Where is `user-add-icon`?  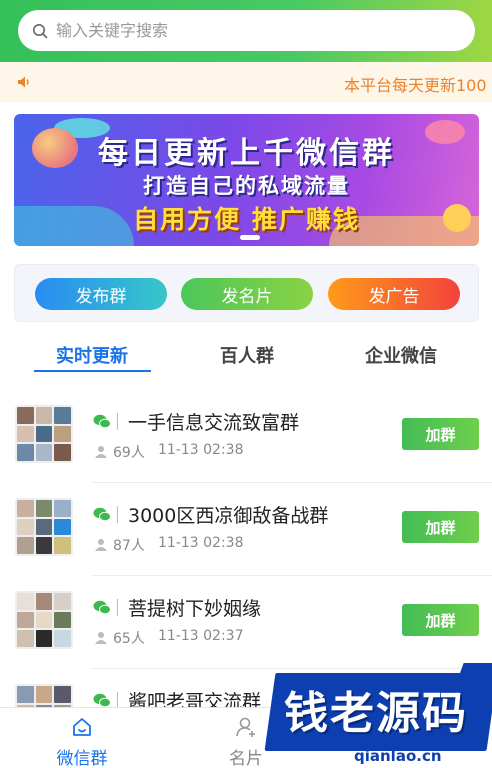
user-add-icon is located at coordinates (245, 727).